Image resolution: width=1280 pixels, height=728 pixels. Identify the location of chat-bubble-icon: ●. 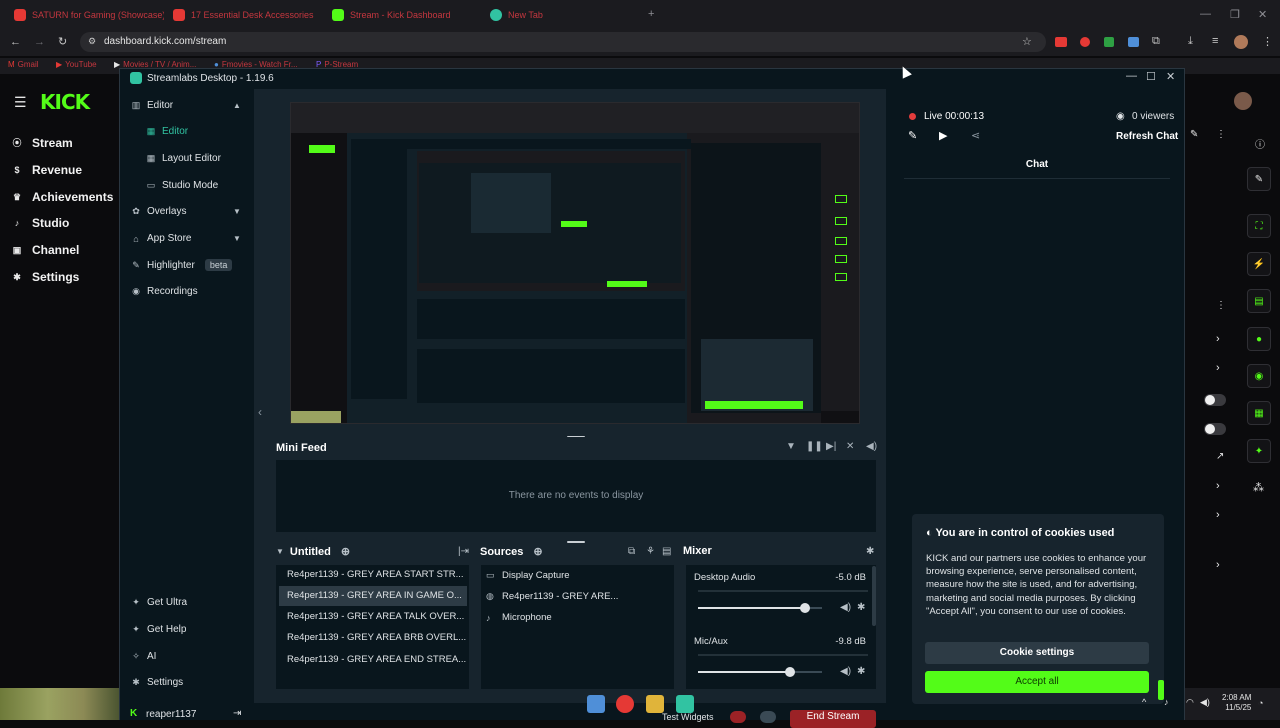
(1259, 339).